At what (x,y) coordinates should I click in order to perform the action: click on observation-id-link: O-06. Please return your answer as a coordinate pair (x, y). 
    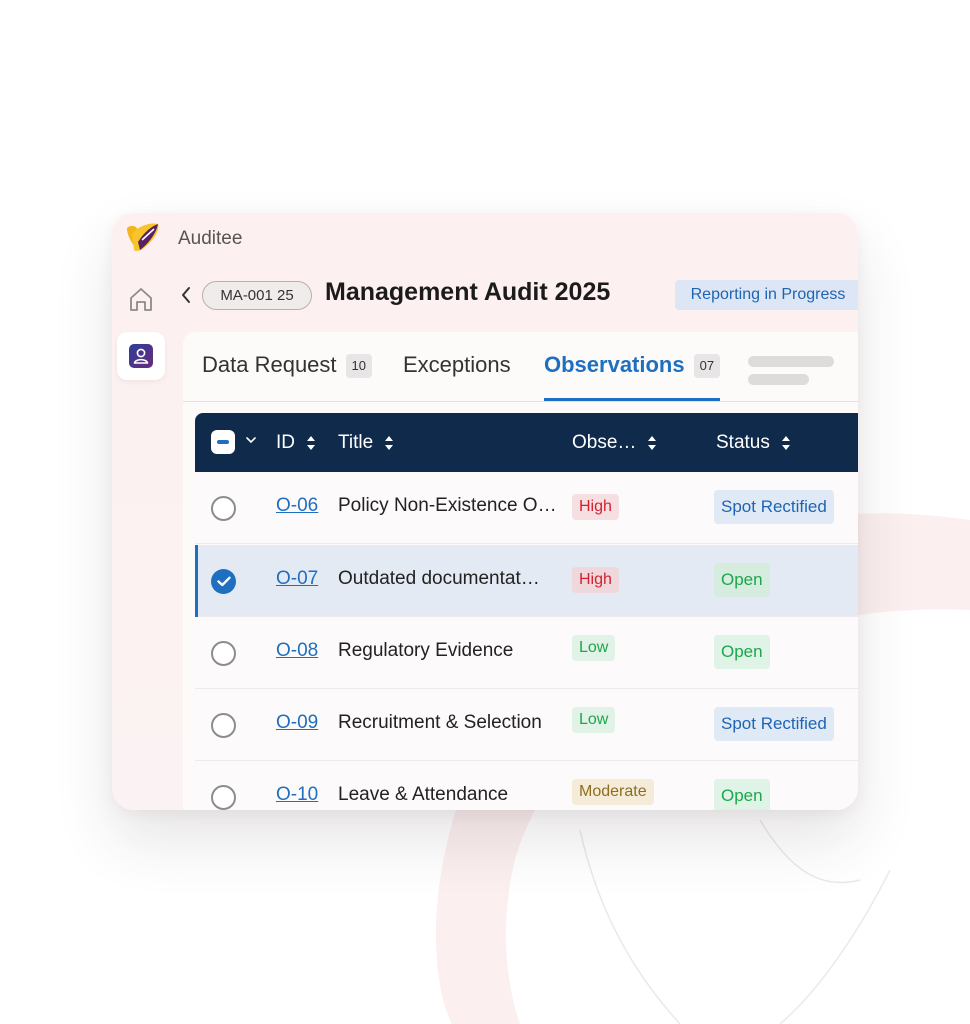
    Looking at the image, I should click on (297, 506).